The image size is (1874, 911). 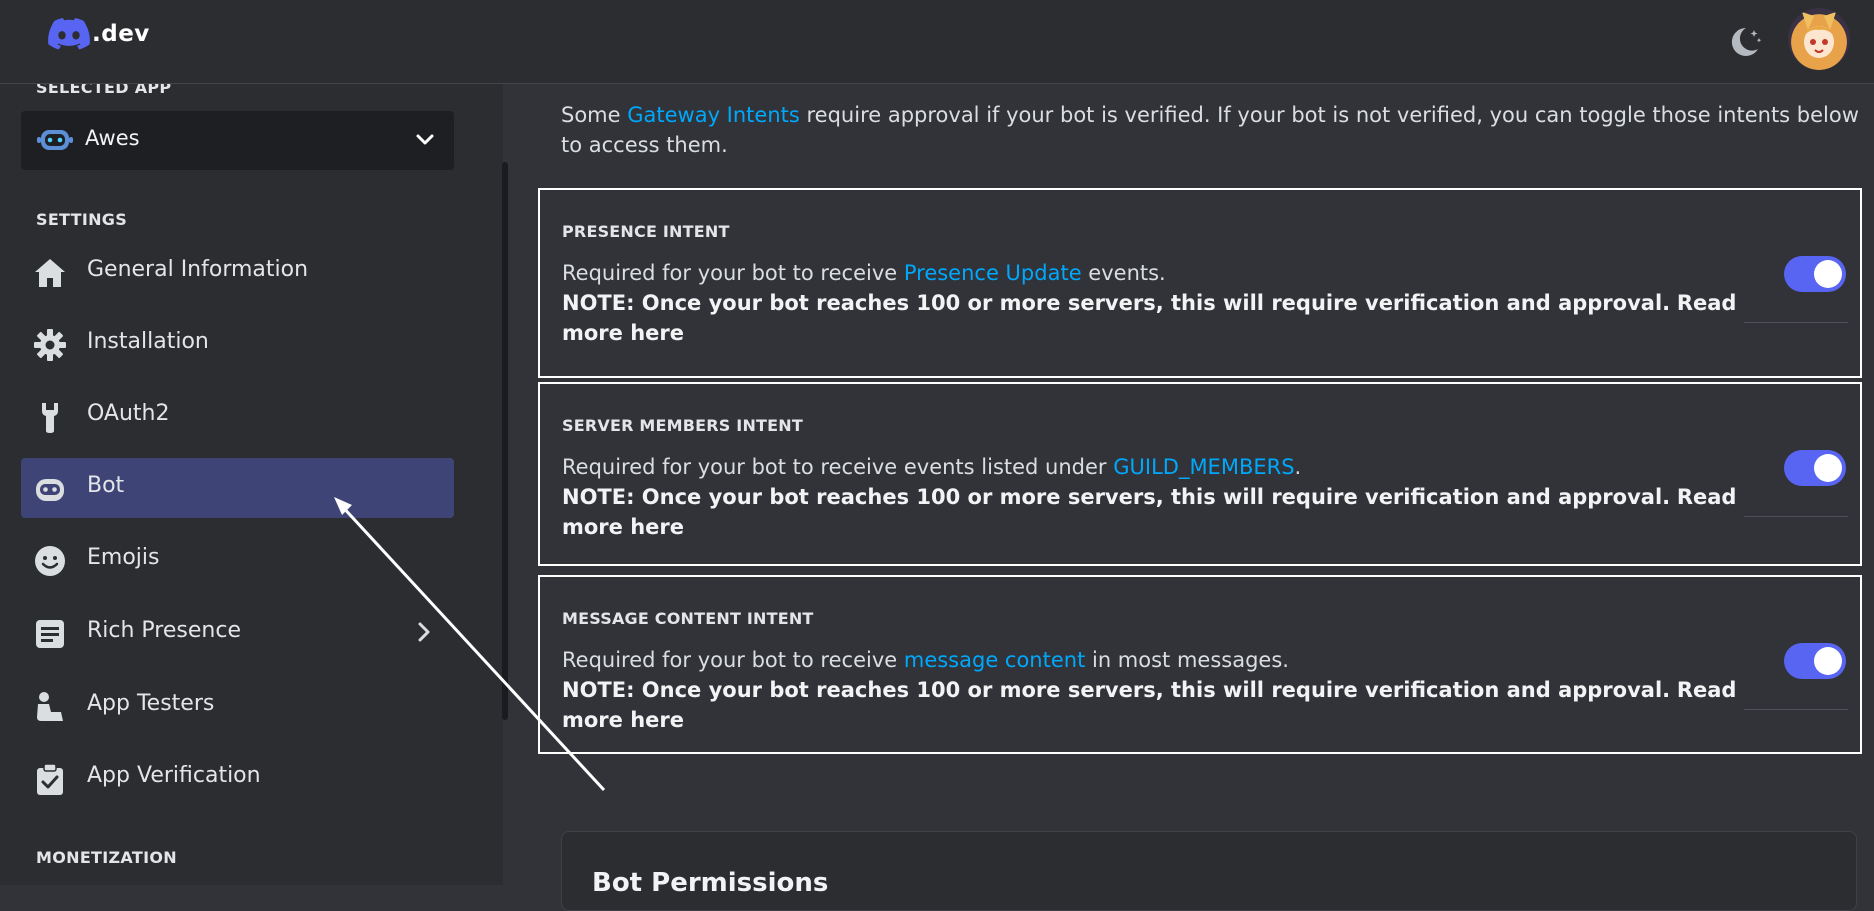 What do you see at coordinates (594, 115) in the screenshot?
I see `intro-text: Some` at bounding box center [594, 115].